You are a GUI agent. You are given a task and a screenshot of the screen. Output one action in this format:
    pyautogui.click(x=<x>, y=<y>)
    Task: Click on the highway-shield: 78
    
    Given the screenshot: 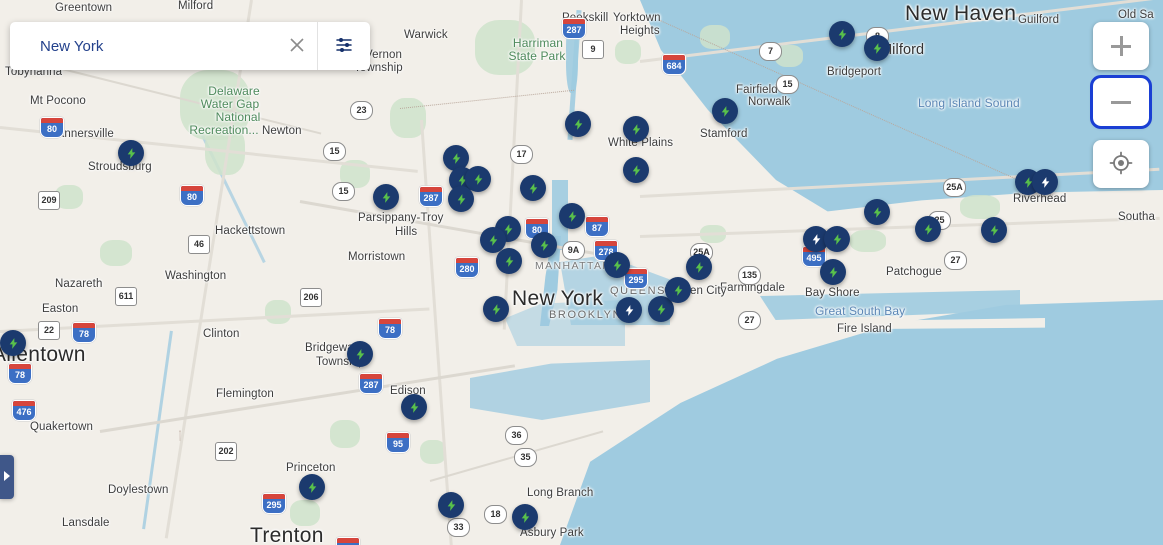 What is the action you would take?
    pyautogui.click(x=390, y=328)
    